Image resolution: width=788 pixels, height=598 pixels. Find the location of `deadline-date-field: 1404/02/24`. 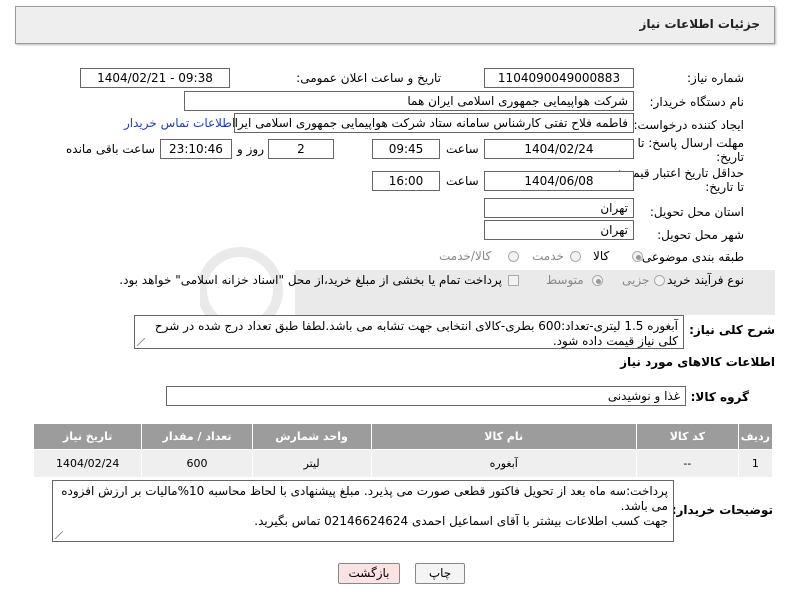

deadline-date-field: 1404/02/24 is located at coordinates (559, 149).